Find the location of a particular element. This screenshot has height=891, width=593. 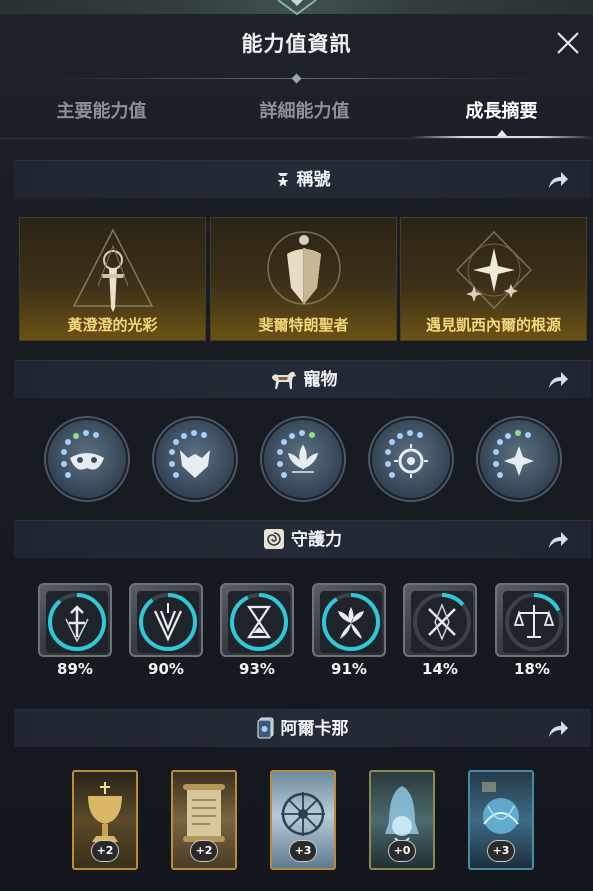

guardian-percent: 93% is located at coordinates (257, 669).